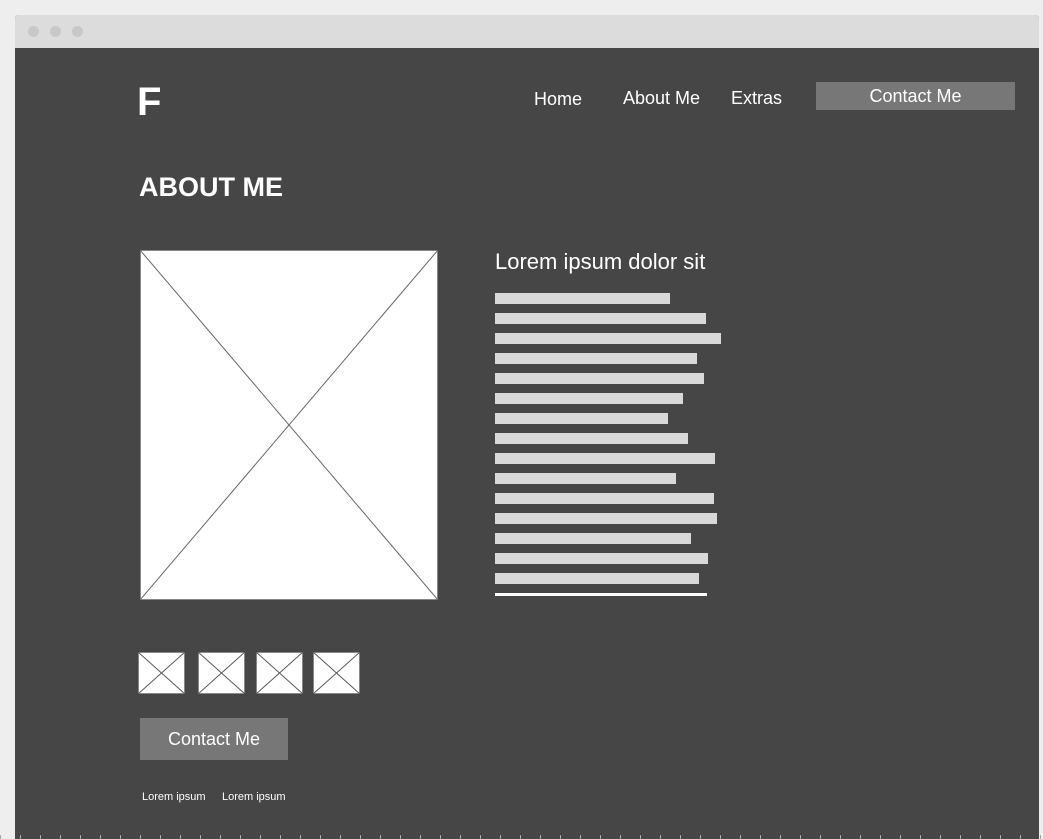  Describe the element at coordinates (600, 261) in the screenshot. I see `section-subtitle: Lorem ipsum dolor sit` at that location.